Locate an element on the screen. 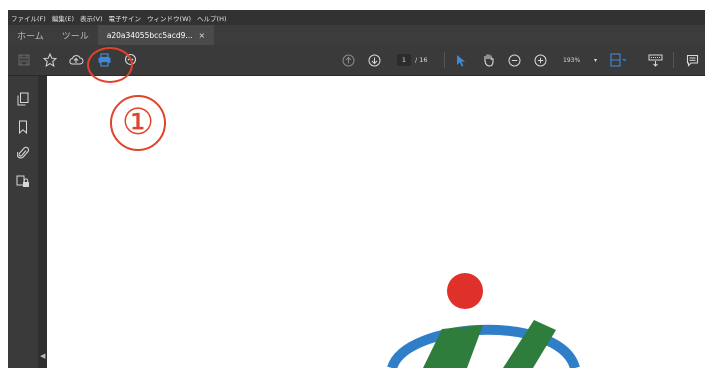  tab-document: a20a34055bcc5acd9... × is located at coordinates (156, 35).